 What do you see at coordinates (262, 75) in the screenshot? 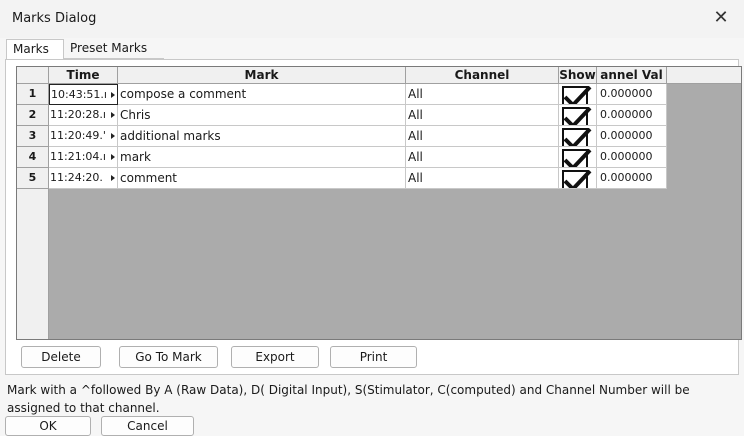
I see `column-header-mark: Mark` at bounding box center [262, 75].